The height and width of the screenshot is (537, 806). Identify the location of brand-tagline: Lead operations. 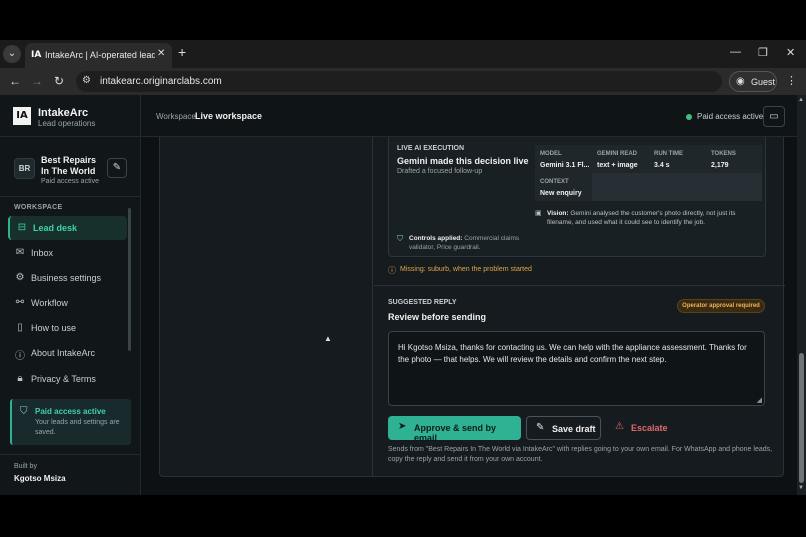
(67, 123).